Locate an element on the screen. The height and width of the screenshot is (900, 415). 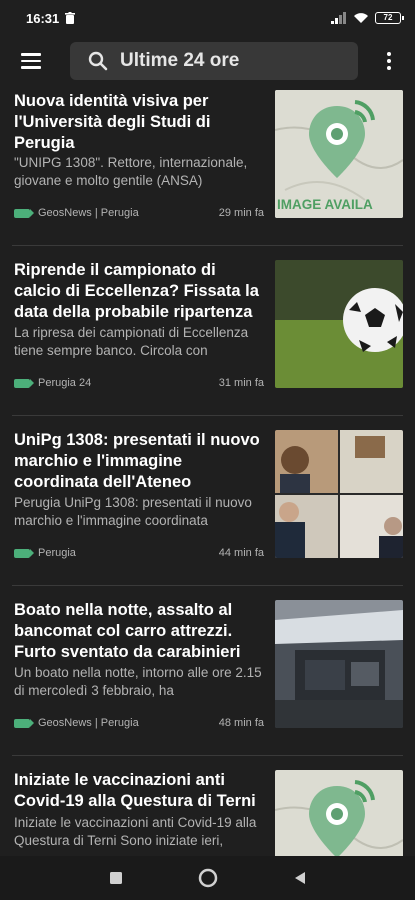
status-bar: 16:31 72 is located at coordinates (207, 18).